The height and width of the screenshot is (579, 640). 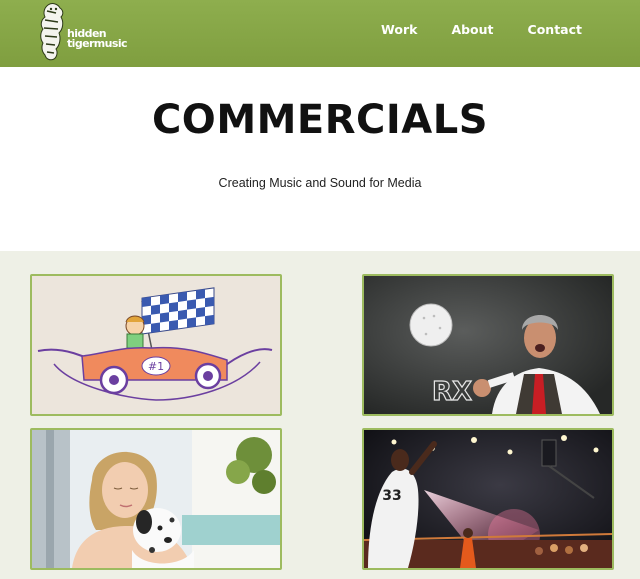 I want to click on main-nav: Work About Contact, so click(x=464, y=29).